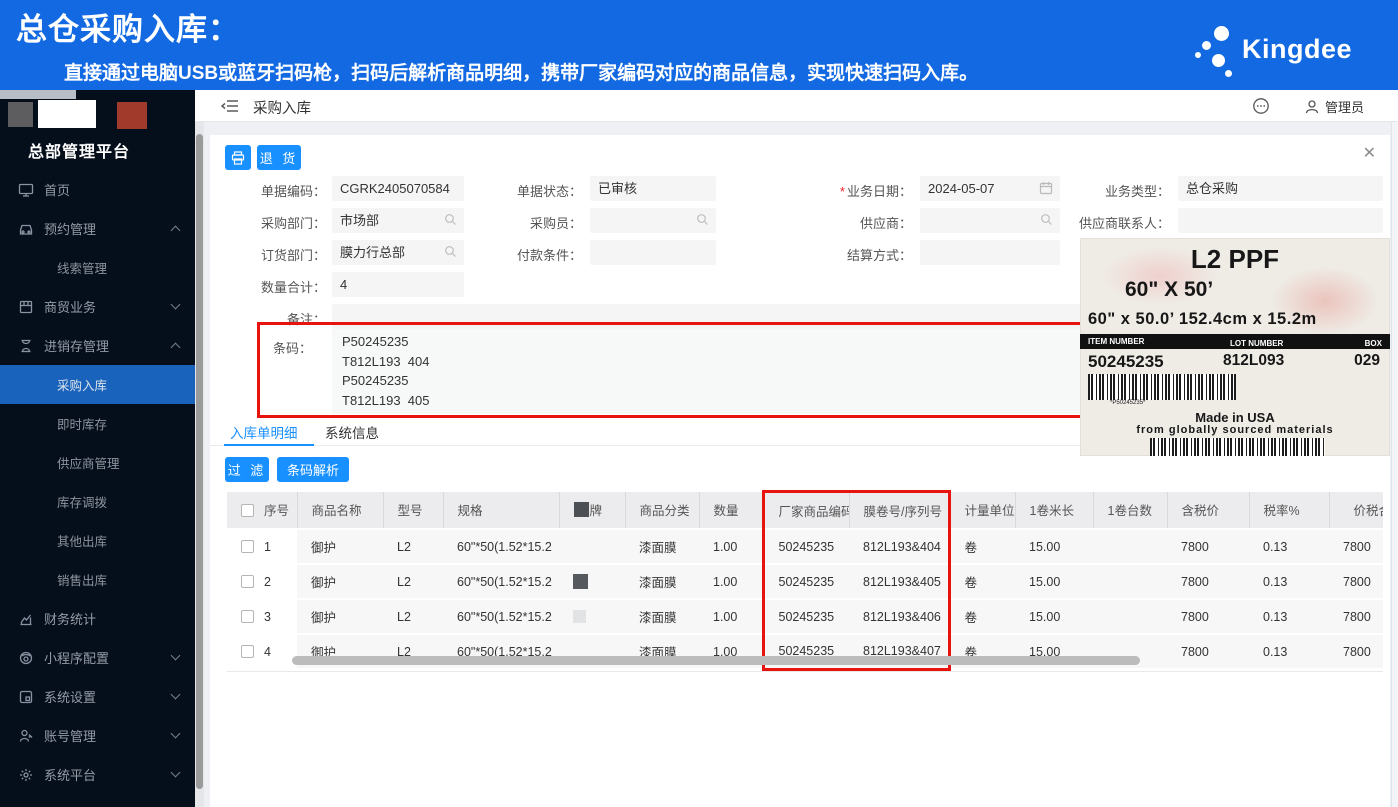 This screenshot has height=807, width=1398. I want to click on cell-value: 0.13, so click(1275, 581).